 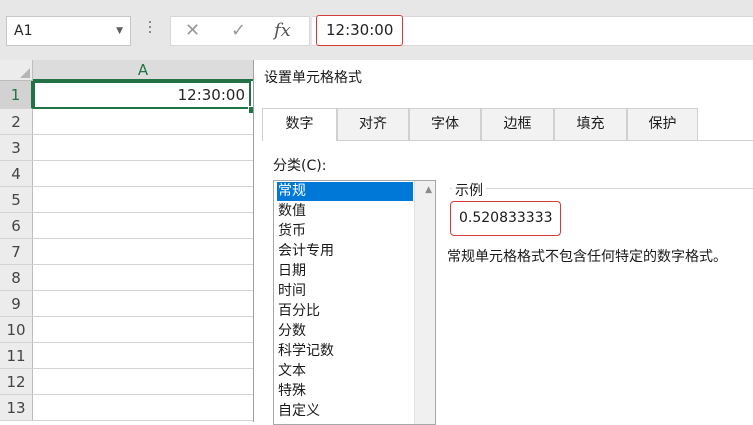 I want to click on row-header: 13, so click(x=16, y=408).